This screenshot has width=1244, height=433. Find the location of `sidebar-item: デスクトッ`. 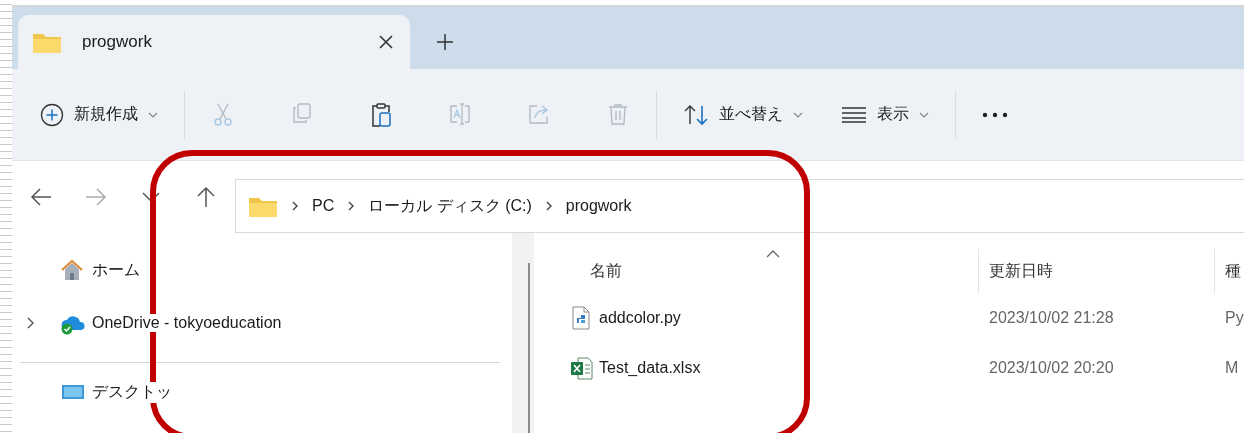

sidebar-item: デスクトッ is located at coordinates (261, 392).